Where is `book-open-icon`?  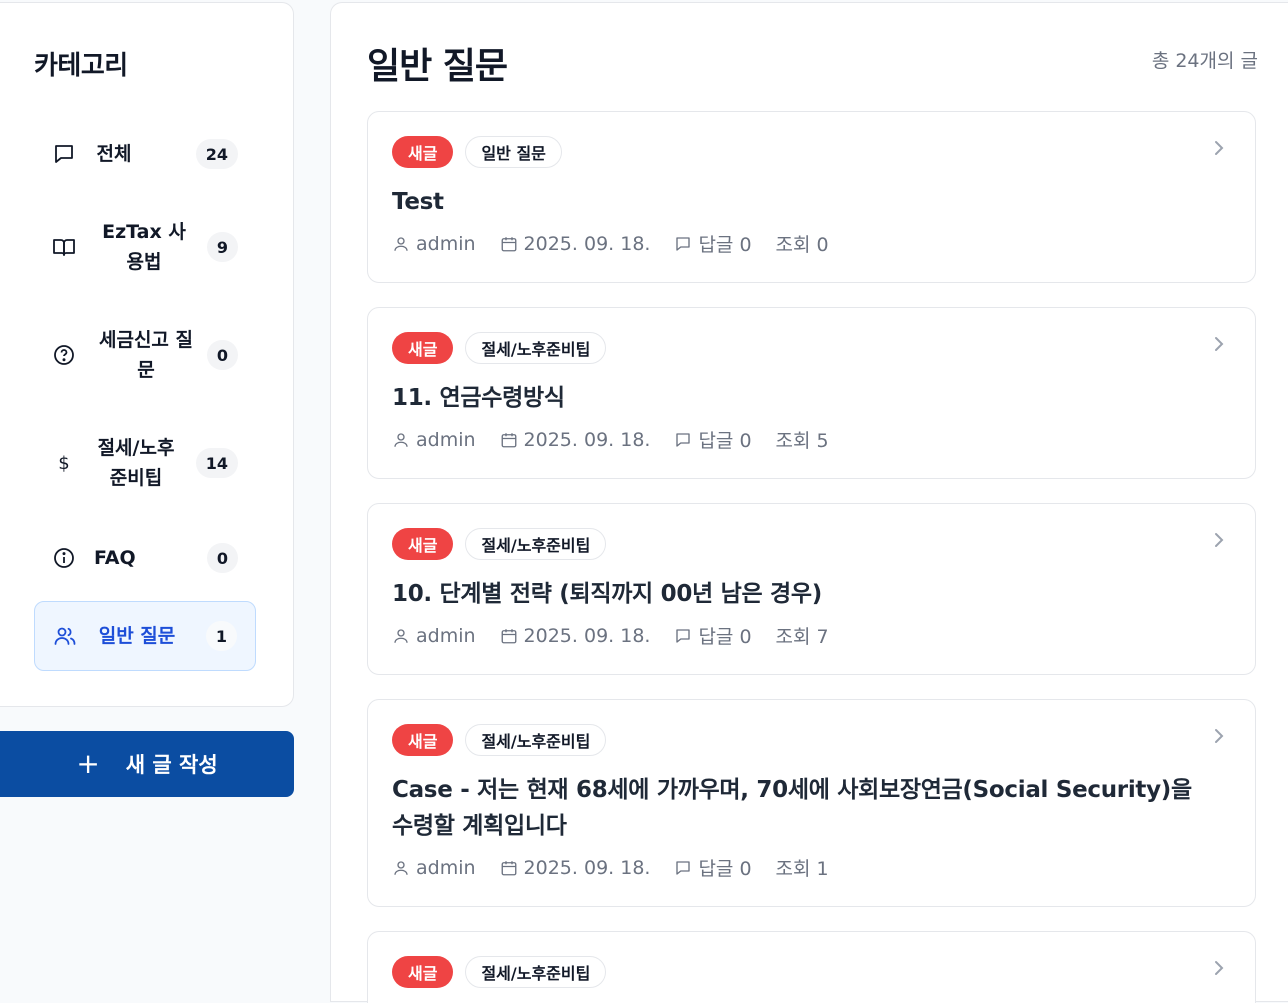 book-open-icon is located at coordinates (64, 247).